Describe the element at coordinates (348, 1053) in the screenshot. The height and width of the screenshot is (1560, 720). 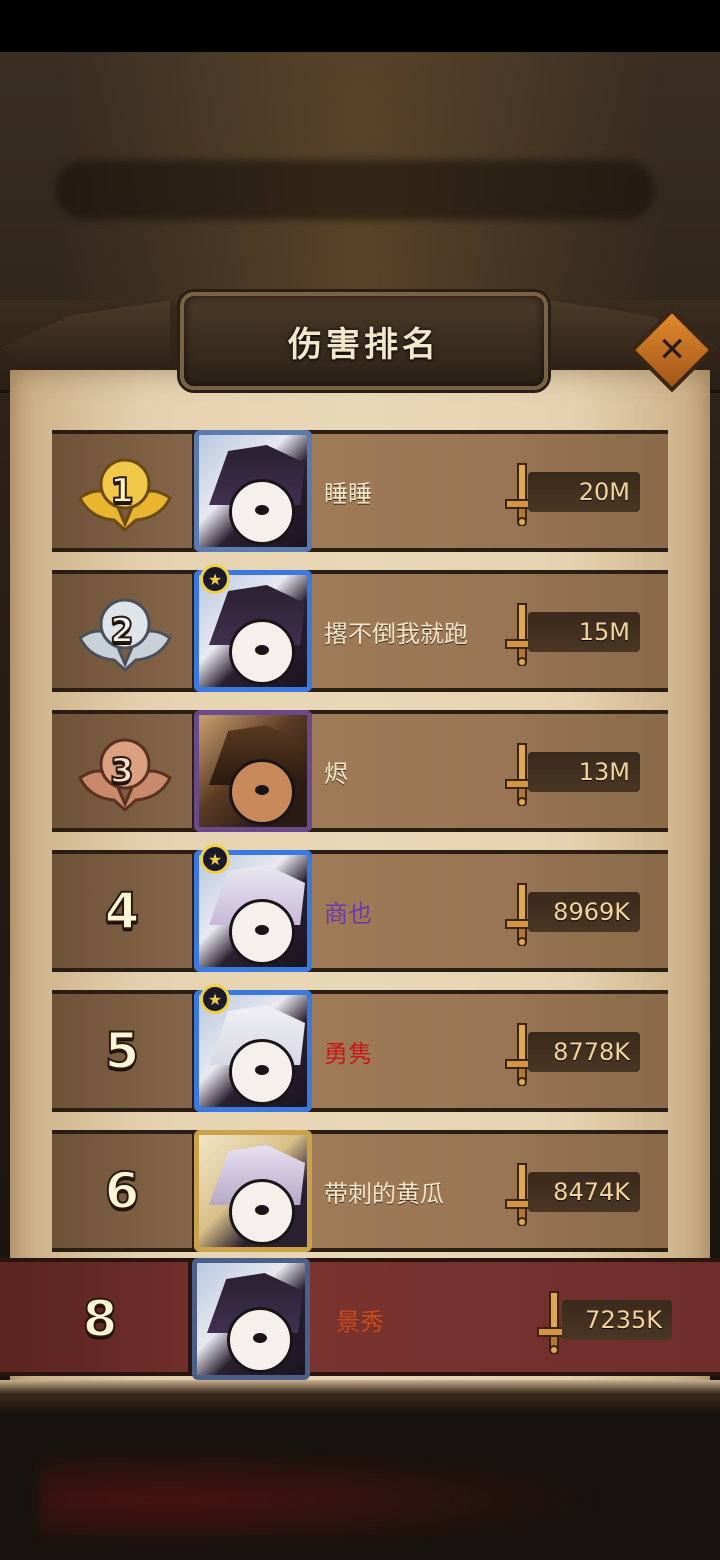
I see `player-name: 勇隽` at that location.